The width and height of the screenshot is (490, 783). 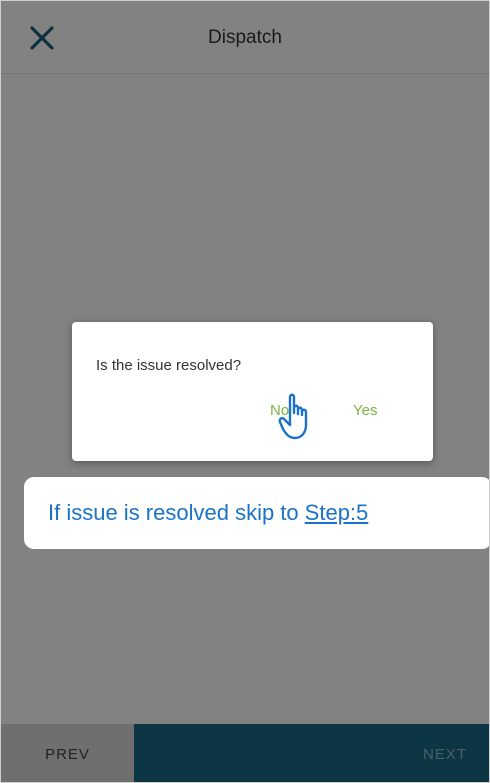 What do you see at coordinates (169, 365) in the screenshot?
I see `dialog-question: Is the issue resolved?` at bounding box center [169, 365].